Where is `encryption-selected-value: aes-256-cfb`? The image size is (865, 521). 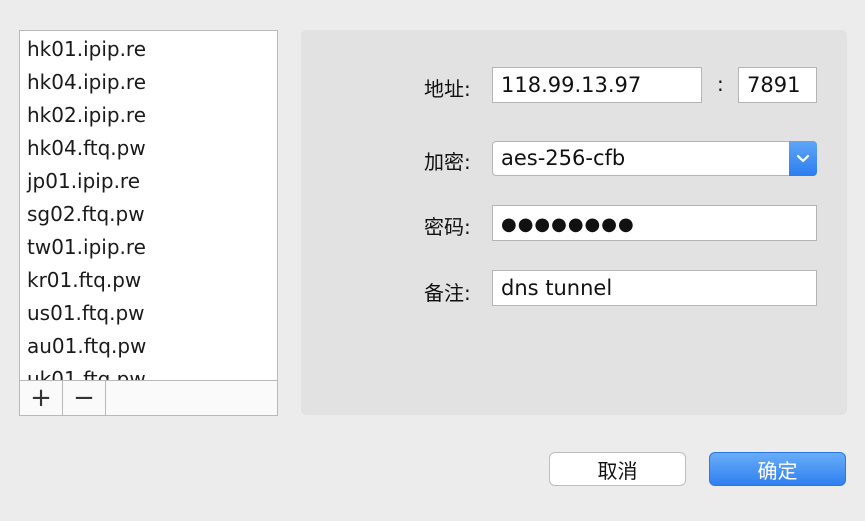 encryption-selected-value: aes-256-cfb is located at coordinates (563, 158).